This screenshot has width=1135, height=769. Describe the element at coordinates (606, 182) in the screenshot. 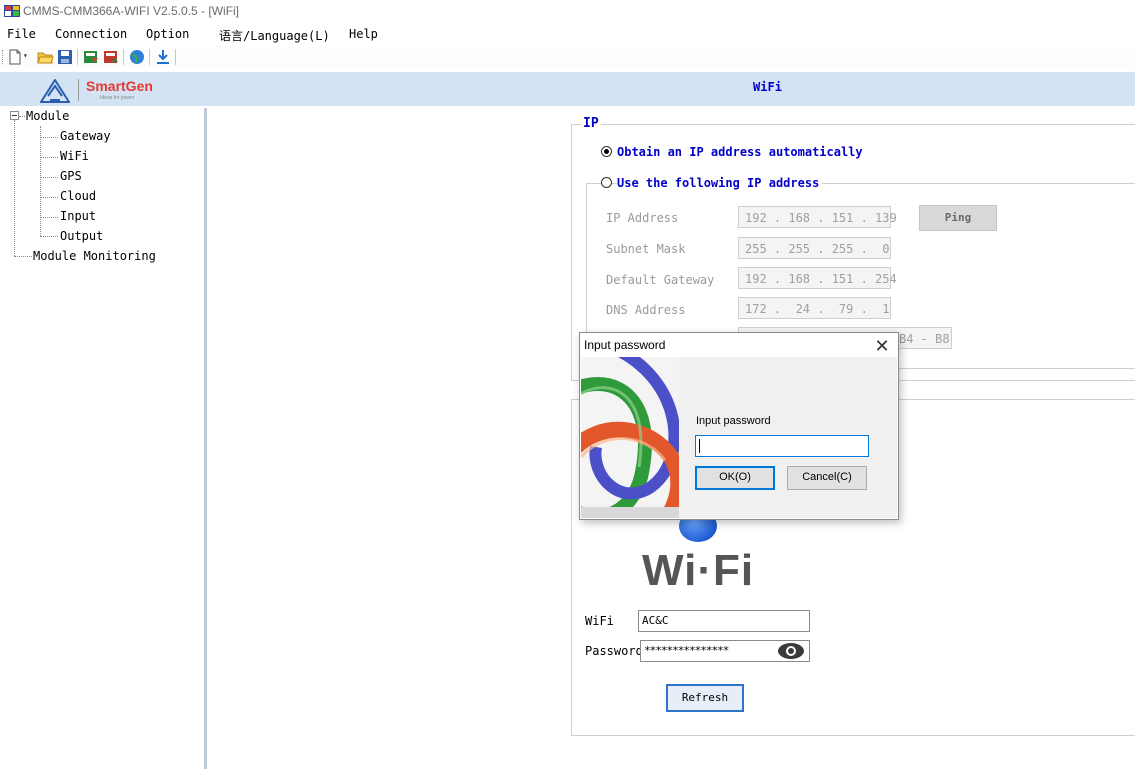

I see `manual-ip-radio` at that location.